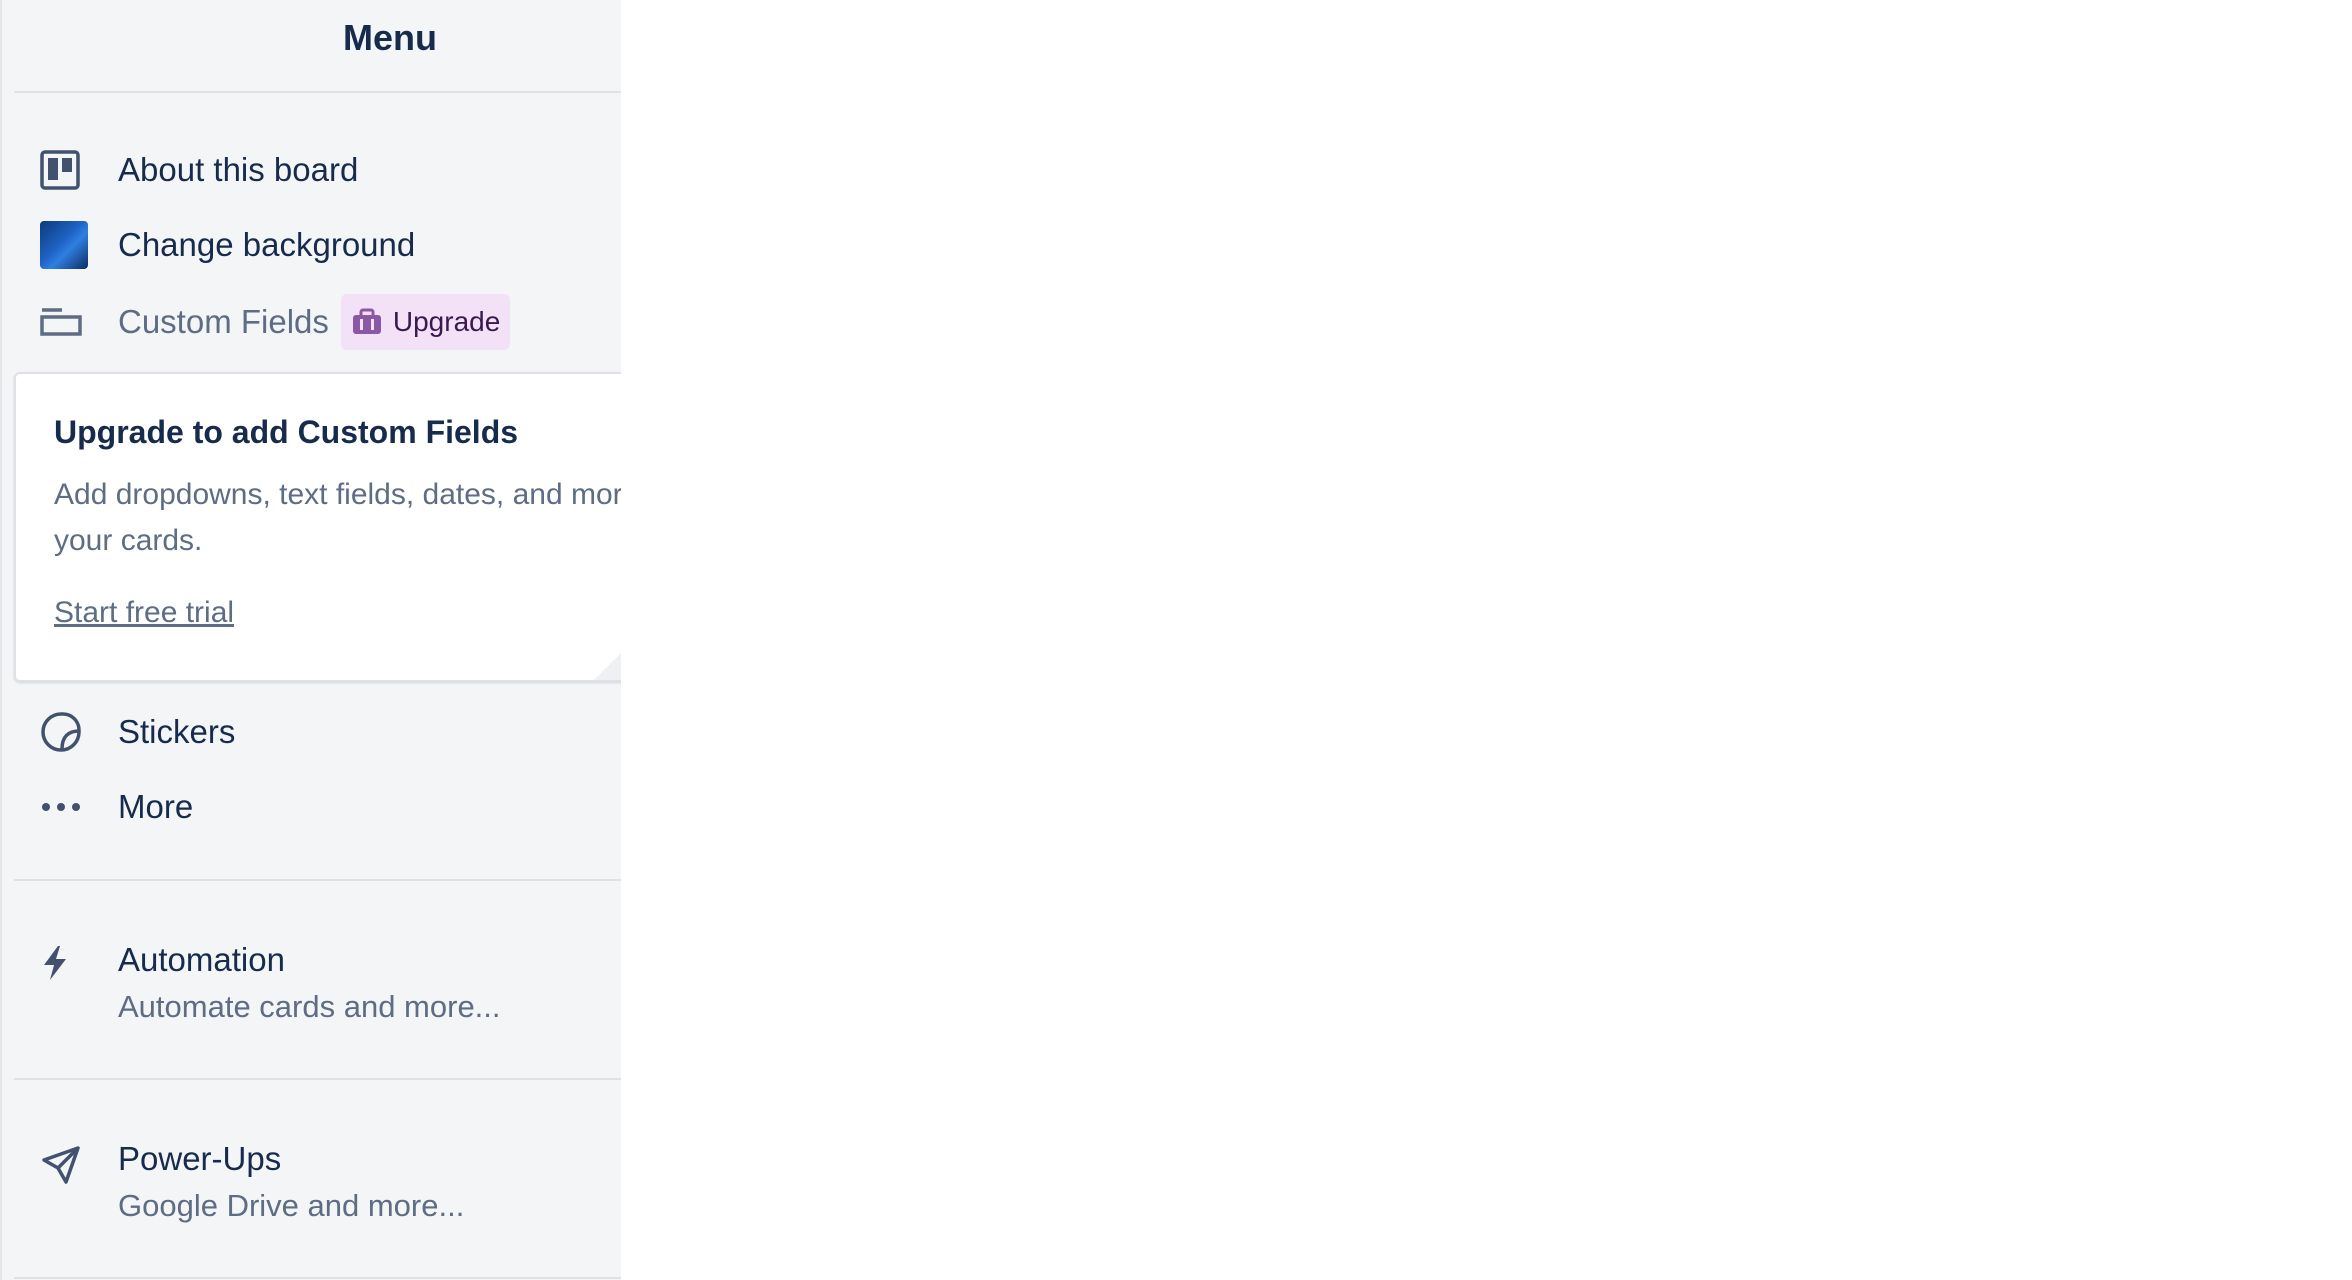  What do you see at coordinates (201, 959) in the screenshot?
I see `automation-title: Automation` at bounding box center [201, 959].